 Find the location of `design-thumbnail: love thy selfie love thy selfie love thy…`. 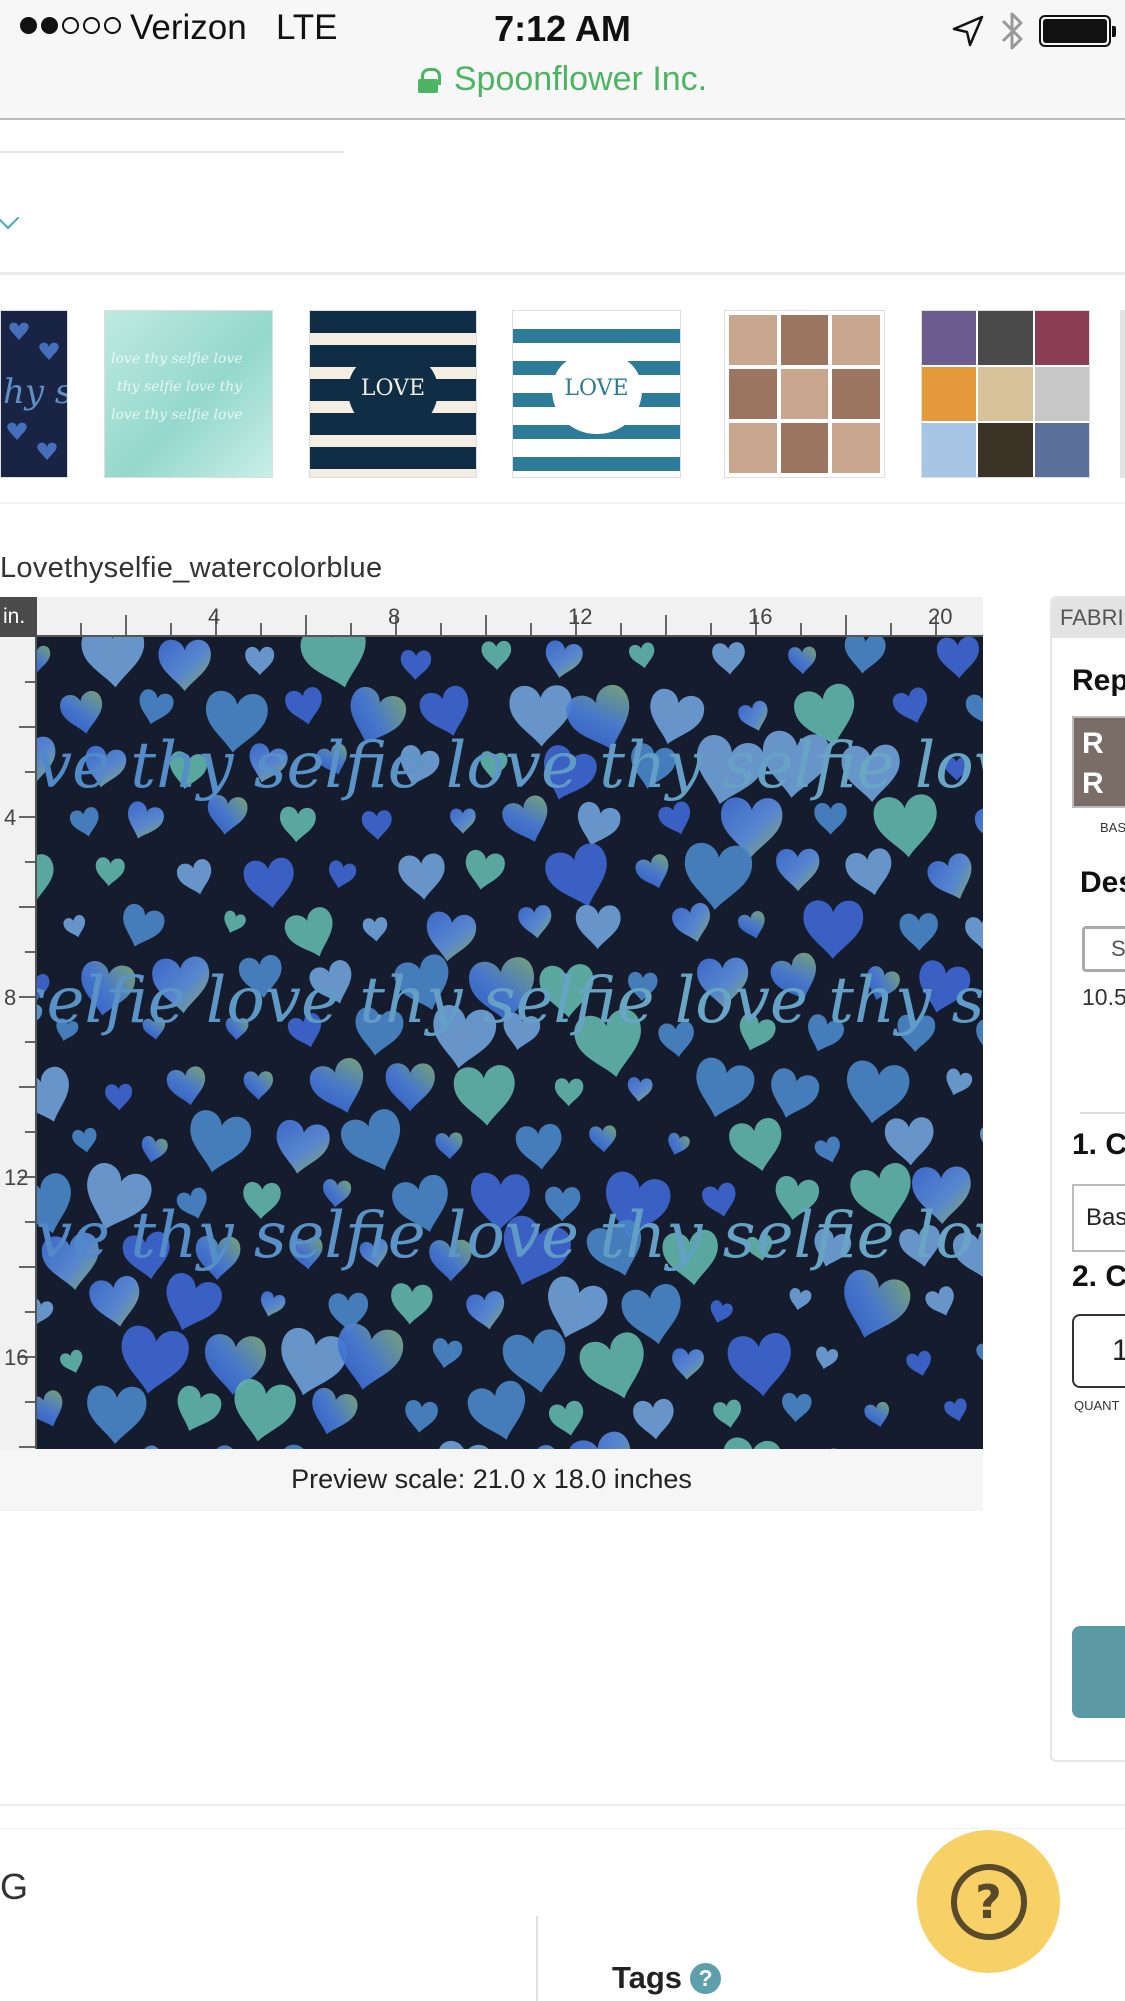

design-thumbnail: love thy selfie love thy selfie love thy… is located at coordinates (188, 394).